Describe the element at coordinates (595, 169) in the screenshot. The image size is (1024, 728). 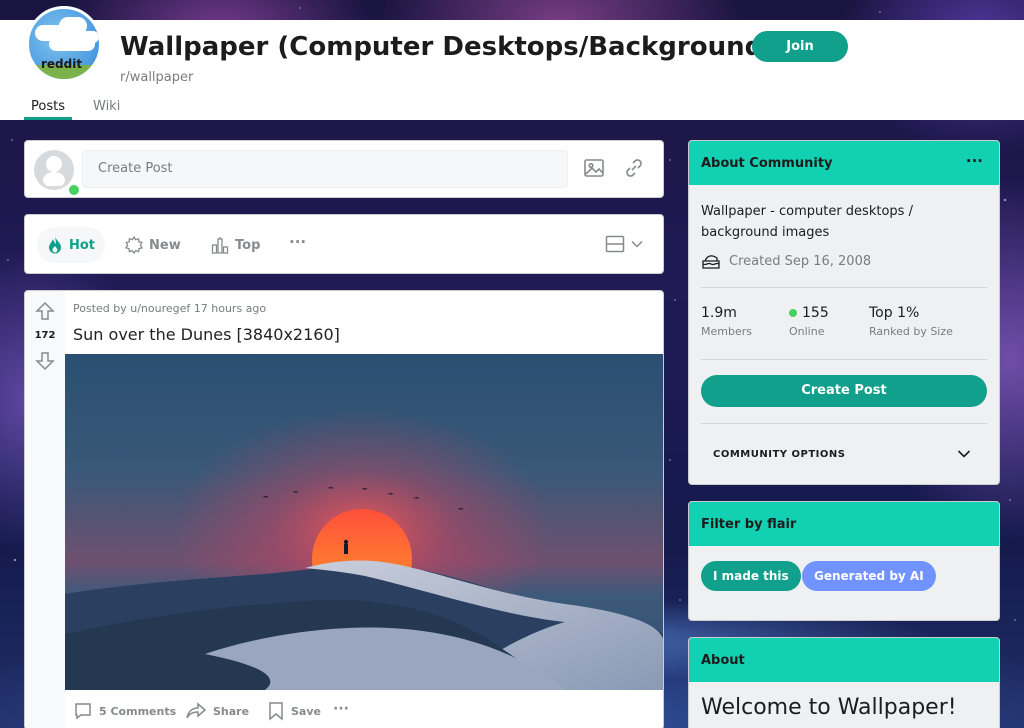
I see `image-upload-icon` at that location.